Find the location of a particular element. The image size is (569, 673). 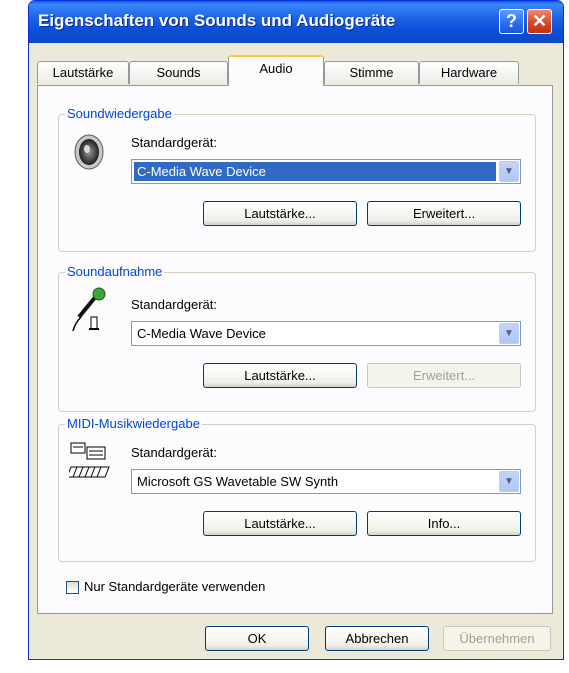

midi-device-value: Microsoft GS Wavetable SW Synth is located at coordinates (238, 481).